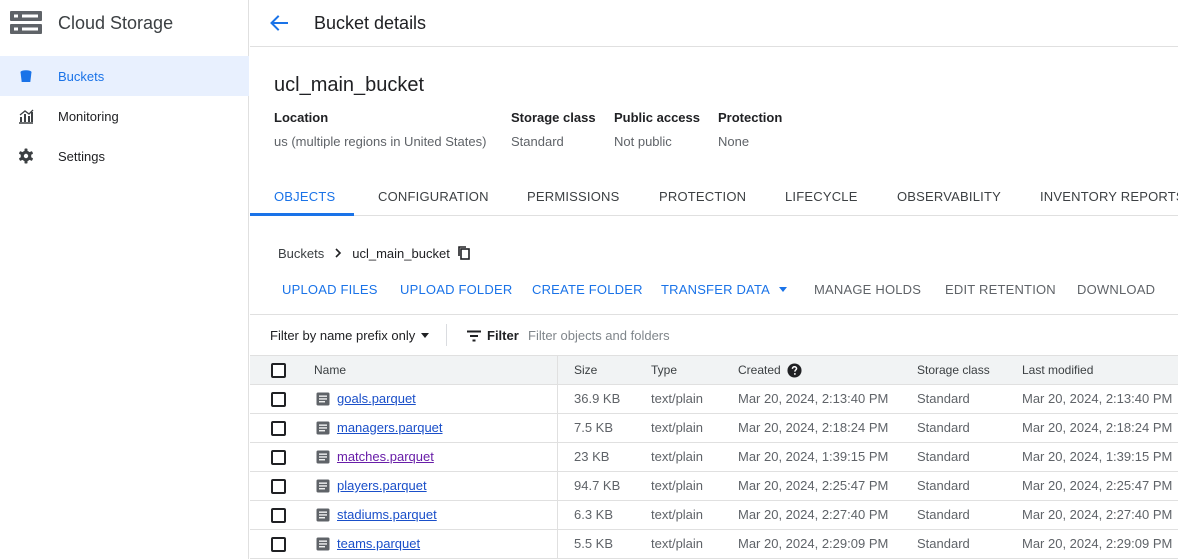 The height and width of the screenshot is (559, 1178). I want to click on dropdown-caret-icon, so click(783, 289).